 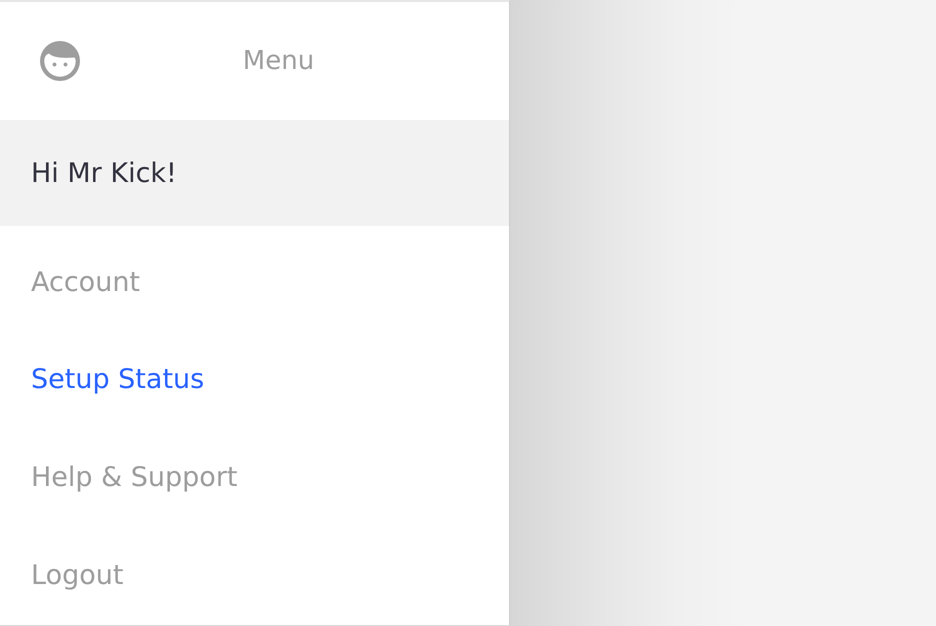 What do you see at coordinates (85, 283) in the screenshot?
I see `menu-item: Account` at bounding box center [85, 283].